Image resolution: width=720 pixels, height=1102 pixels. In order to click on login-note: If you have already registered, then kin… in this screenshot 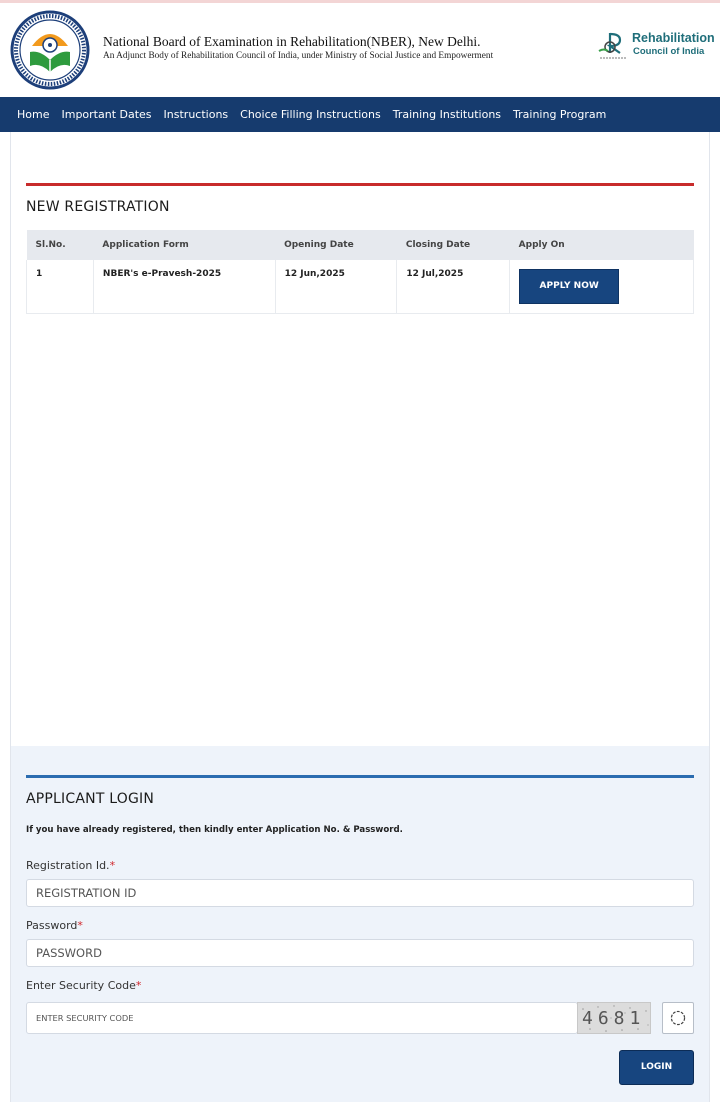, I will do `click(214, 830)`.